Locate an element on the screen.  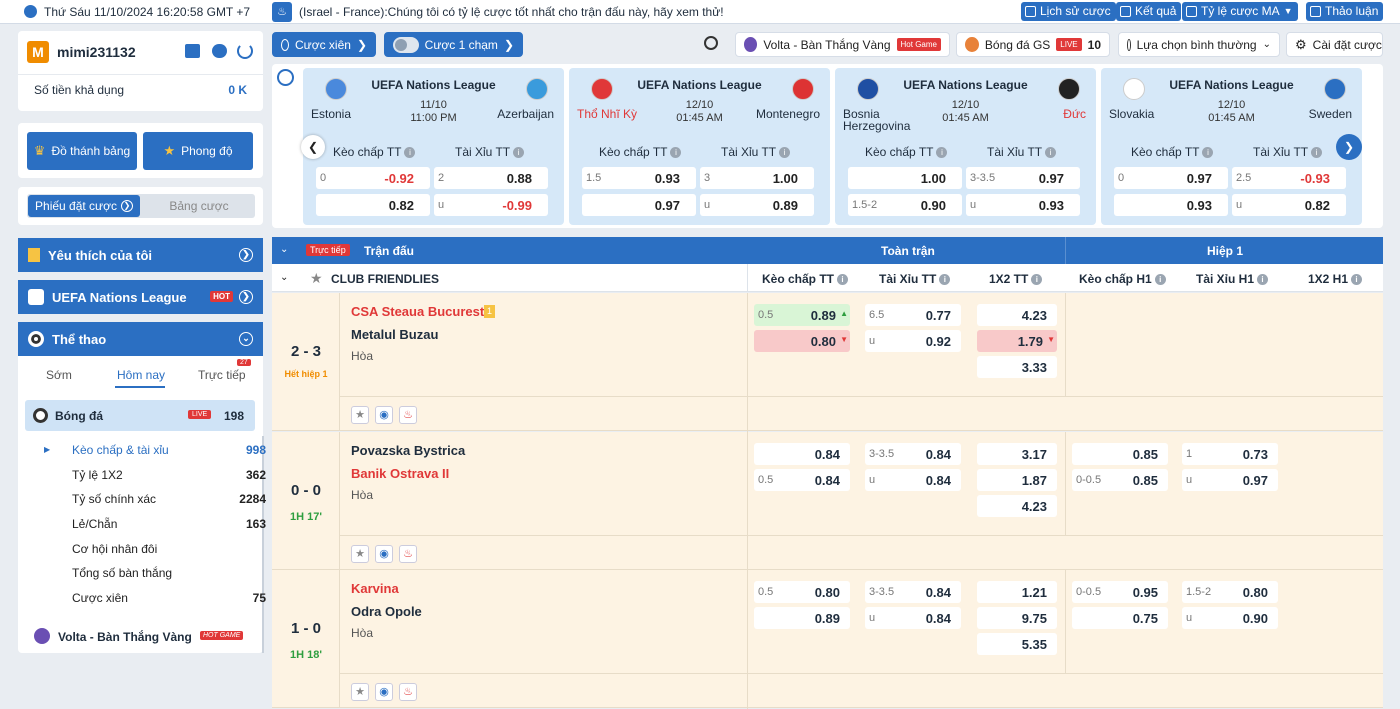
toggle-switch is located at coordinates (406, 44).